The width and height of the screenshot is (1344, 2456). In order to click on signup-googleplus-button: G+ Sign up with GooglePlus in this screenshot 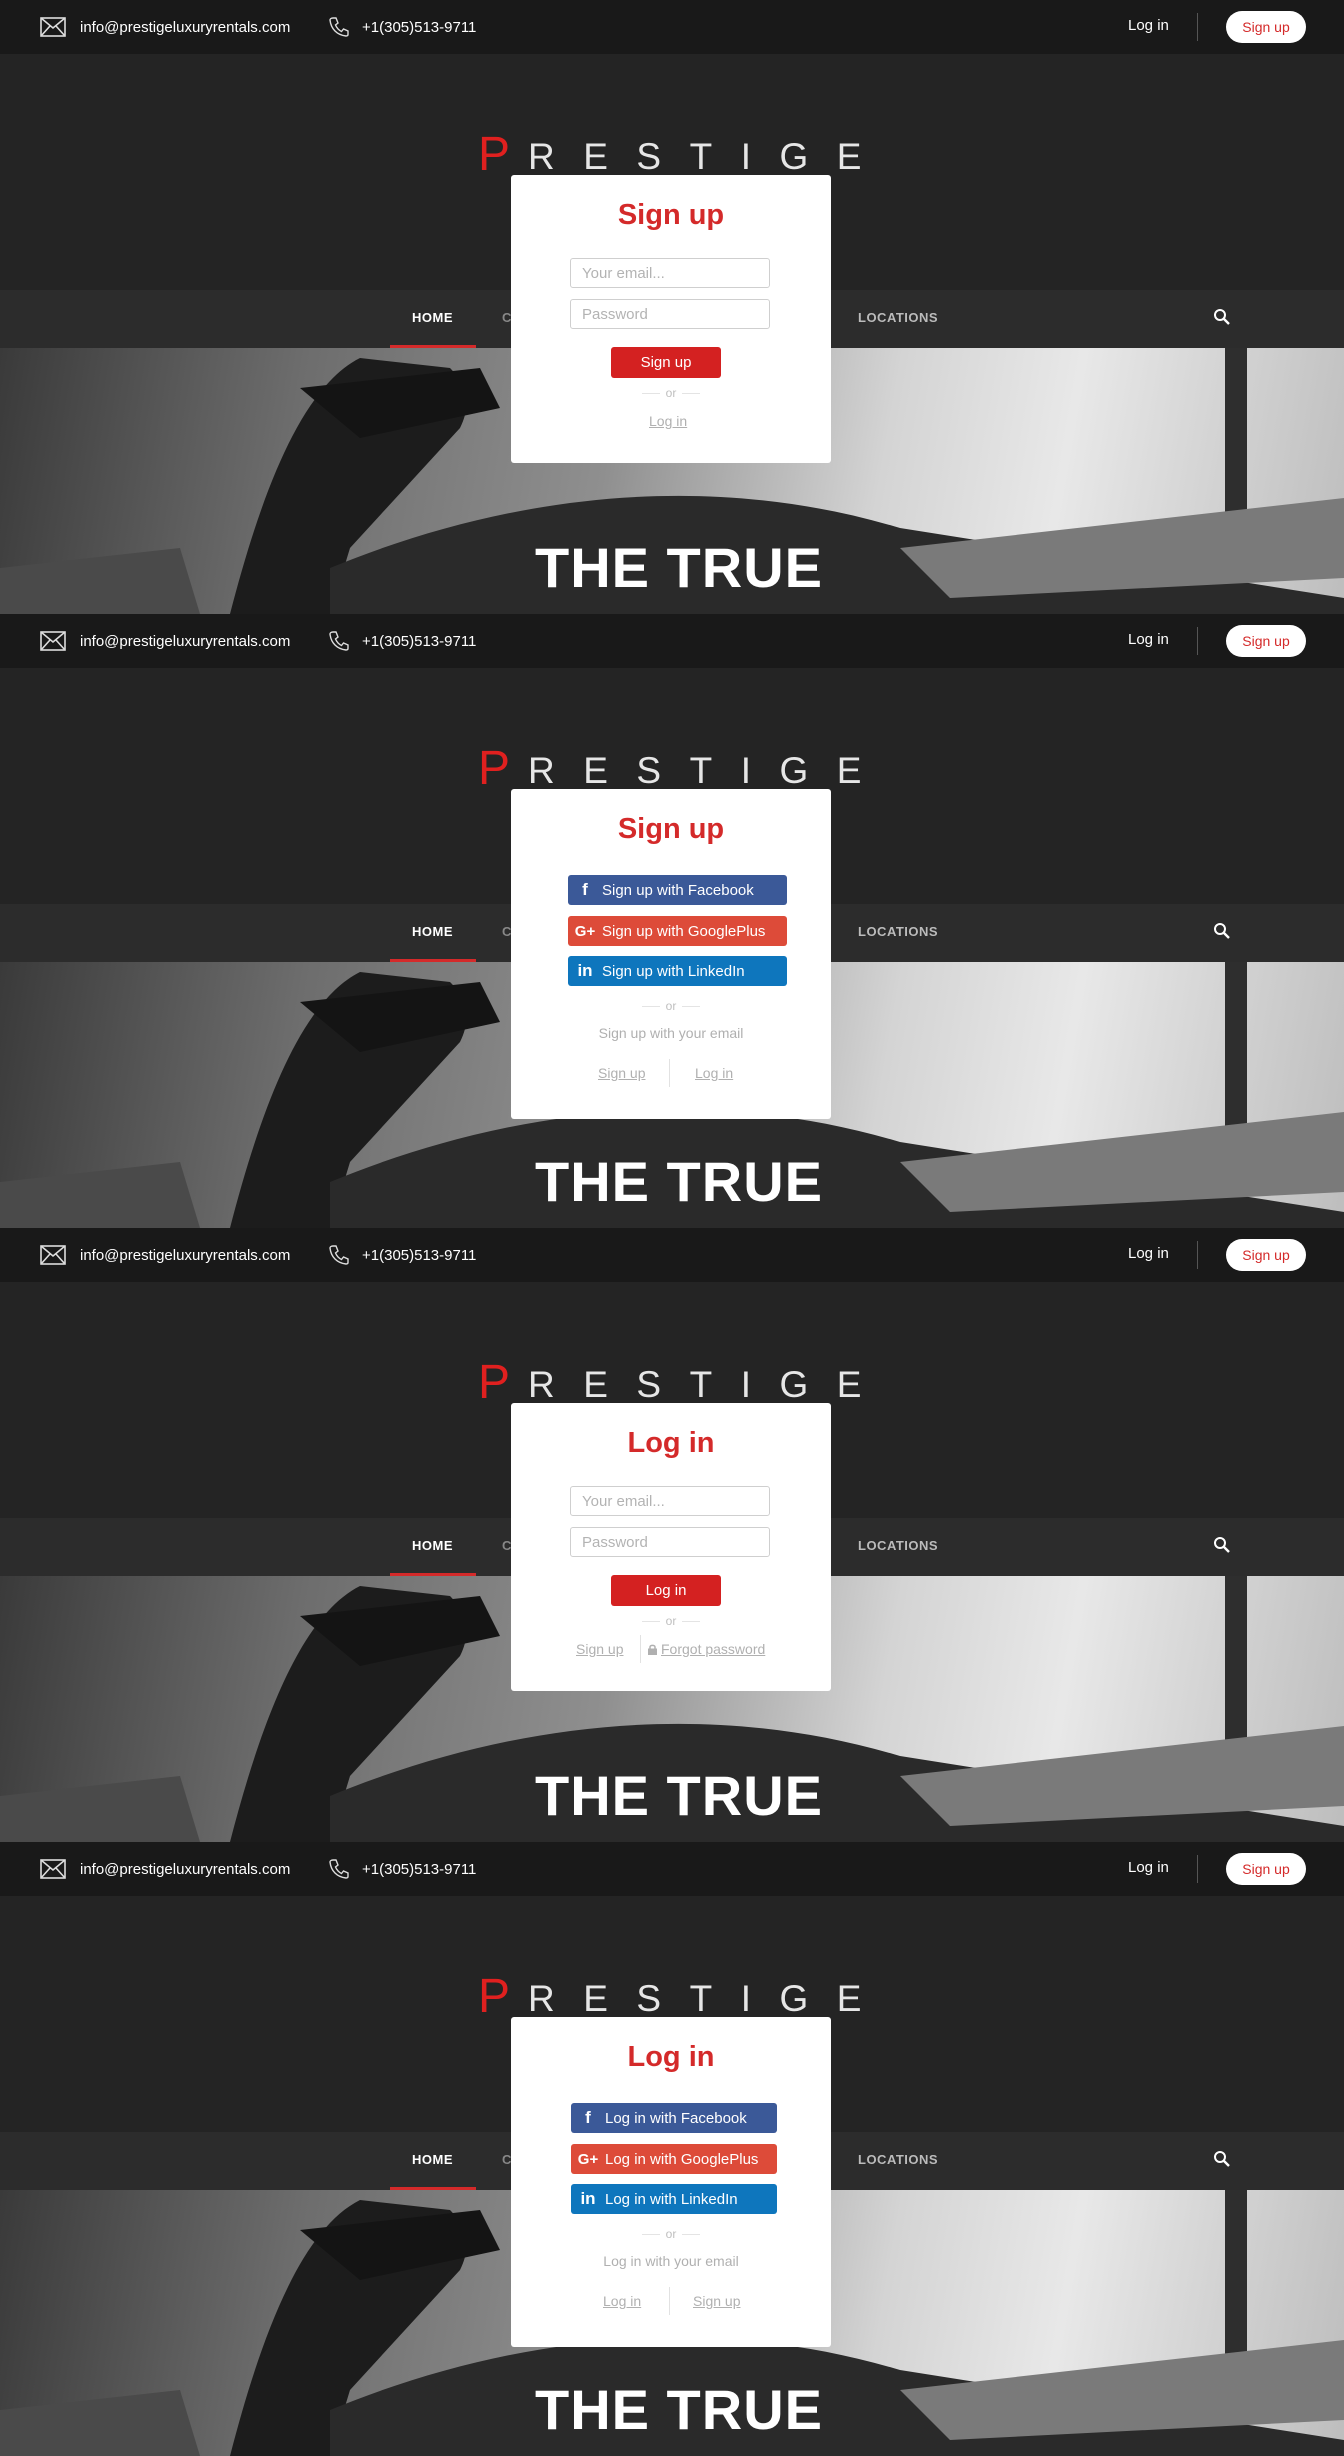, I will do `click(677, 931)`.